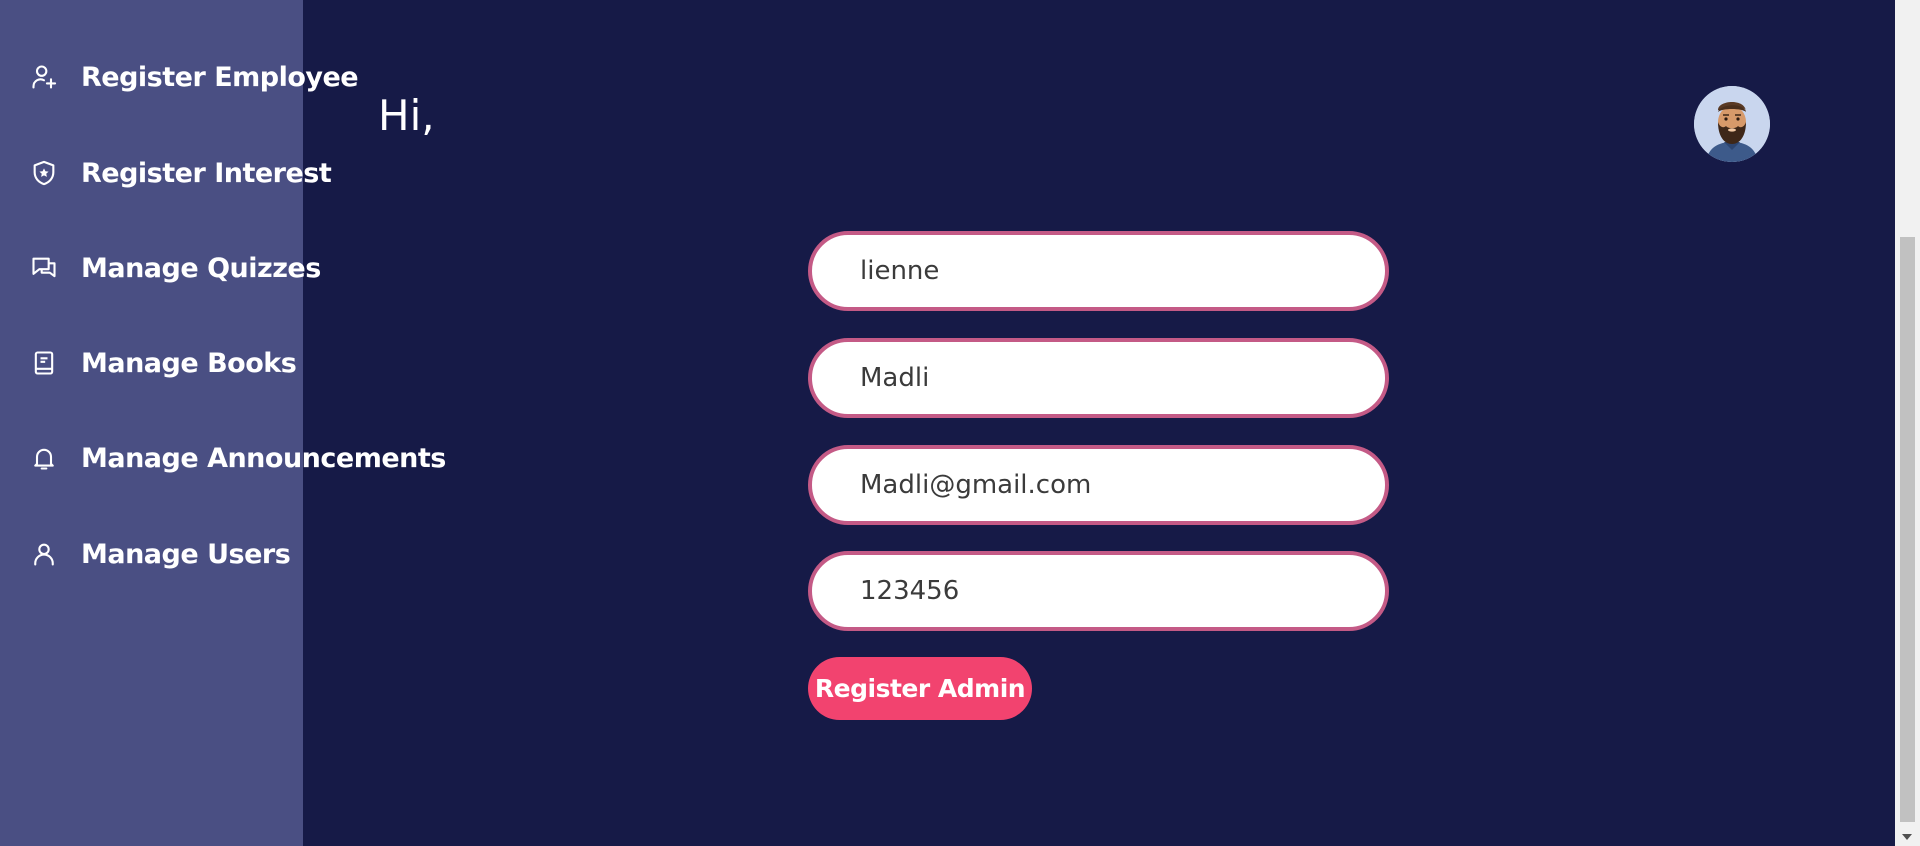 This screenshot has height=846, width=1920. What do you see at coordinates (1907, 529) in the screenshot?
I see `scrollbar-thumb` at bounding box center [1907, 529].